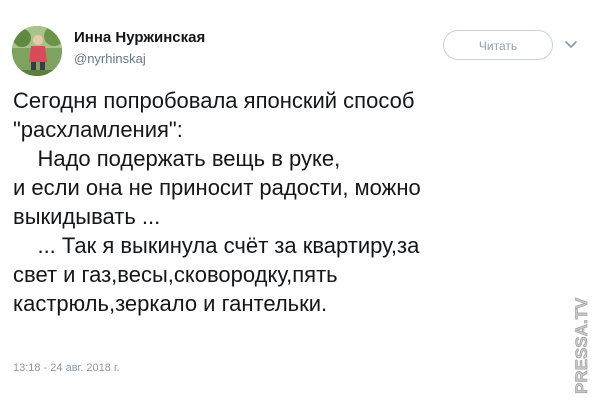 This screenshot has height=416, width=604. Describe the element at coordinates (139, 58) in the screenshot. I see `user-handle: @nyrhinskaj` at that location.